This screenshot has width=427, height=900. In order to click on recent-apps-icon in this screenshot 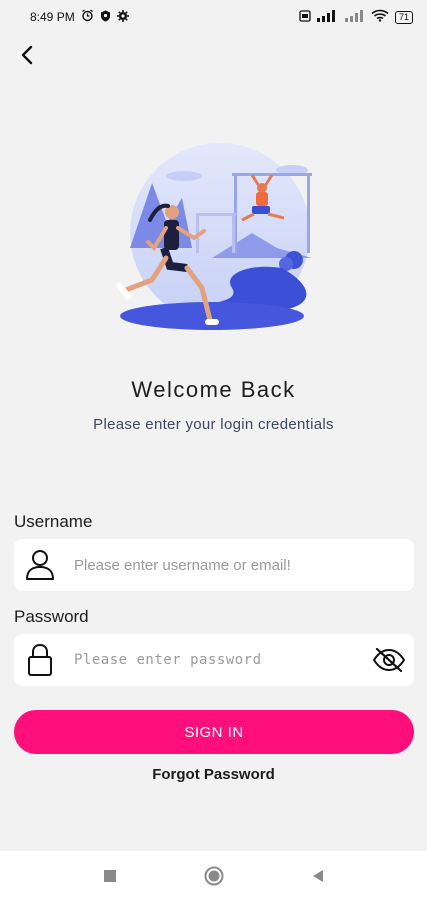, I will do `click(109, 875)`.